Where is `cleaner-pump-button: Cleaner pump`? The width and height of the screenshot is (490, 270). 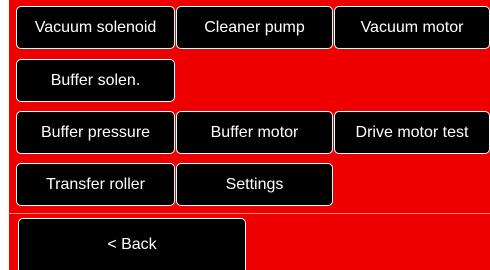 cleaner-pump-button: Cleaner pump is located at coordinates (254, 27).